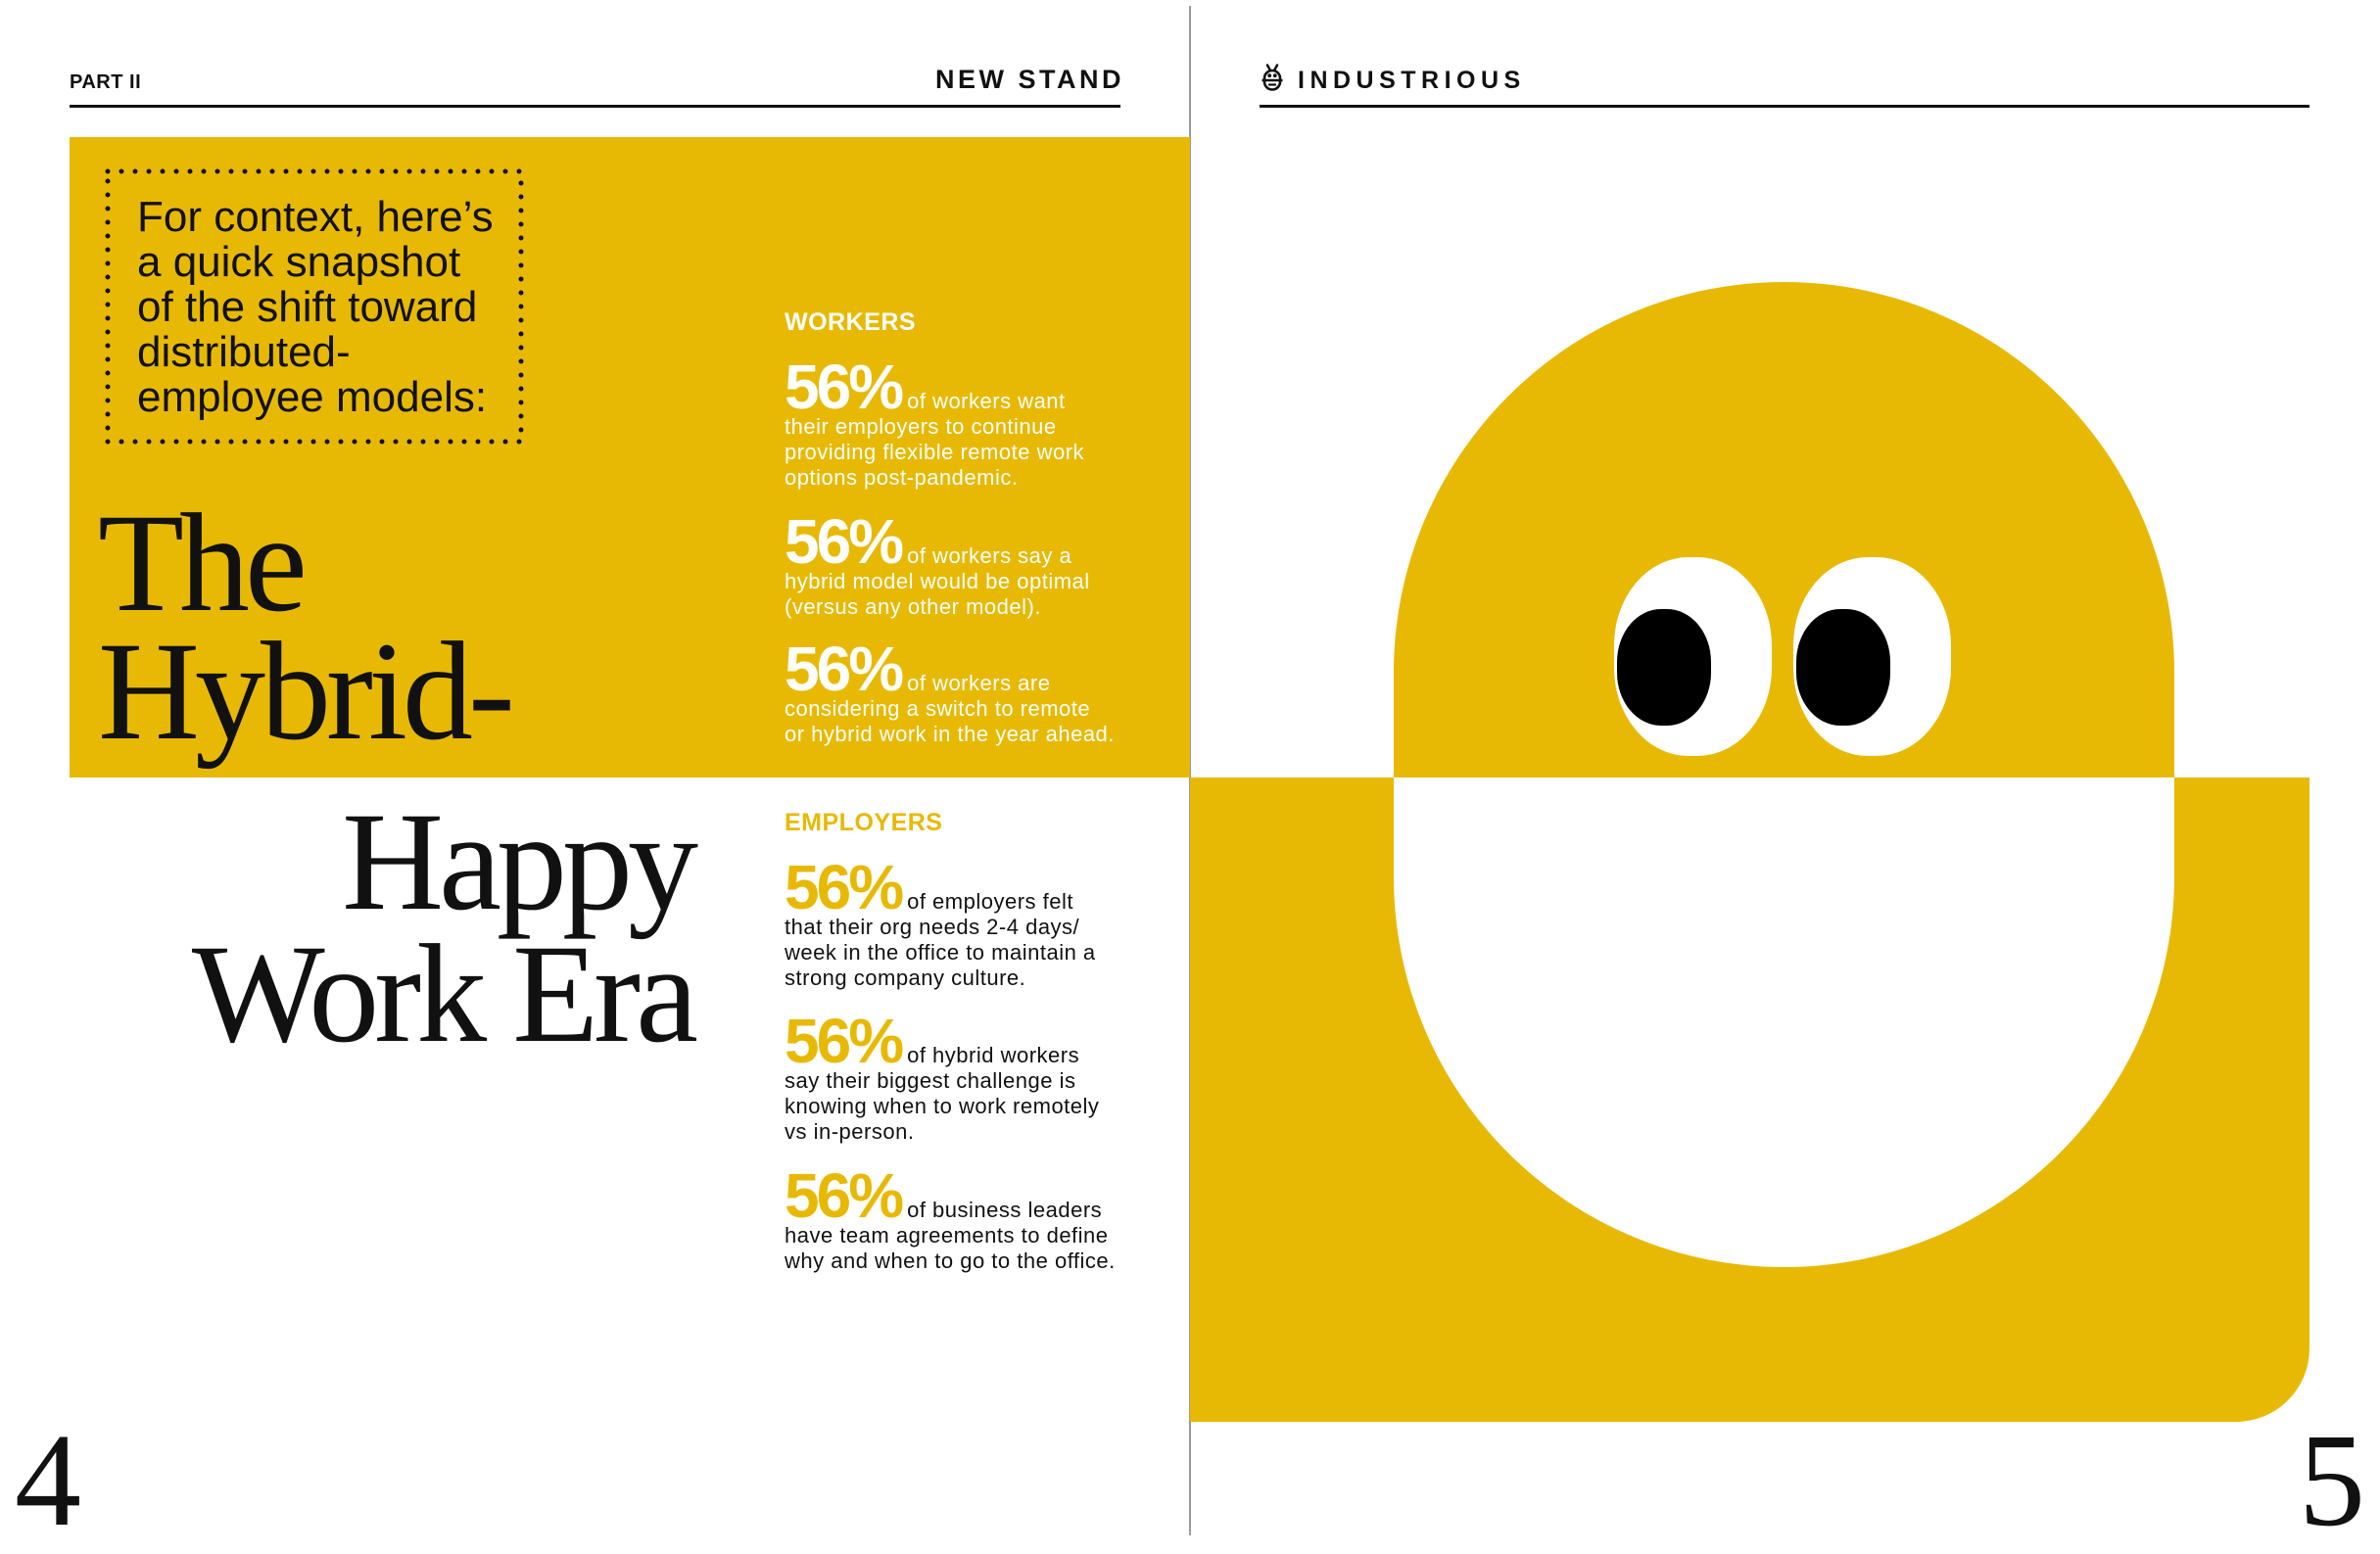 The image size is (2380, 1554). What do you see at coordinates (595, 106) in the screenshot?
I see `header-rule-left` at bounding box center [595, 106].